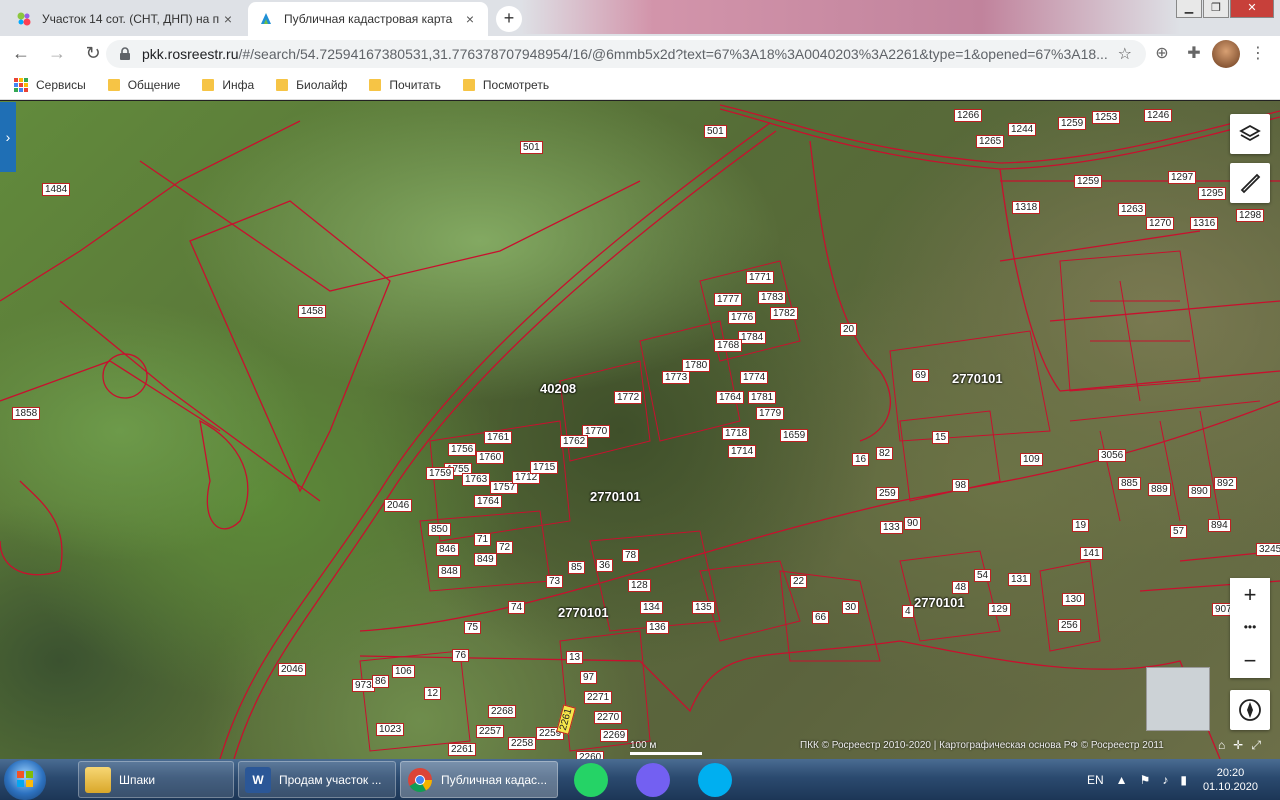 The image size is (1280, 800). I want to click on home-icon: ⌂, so click(1221, 745).